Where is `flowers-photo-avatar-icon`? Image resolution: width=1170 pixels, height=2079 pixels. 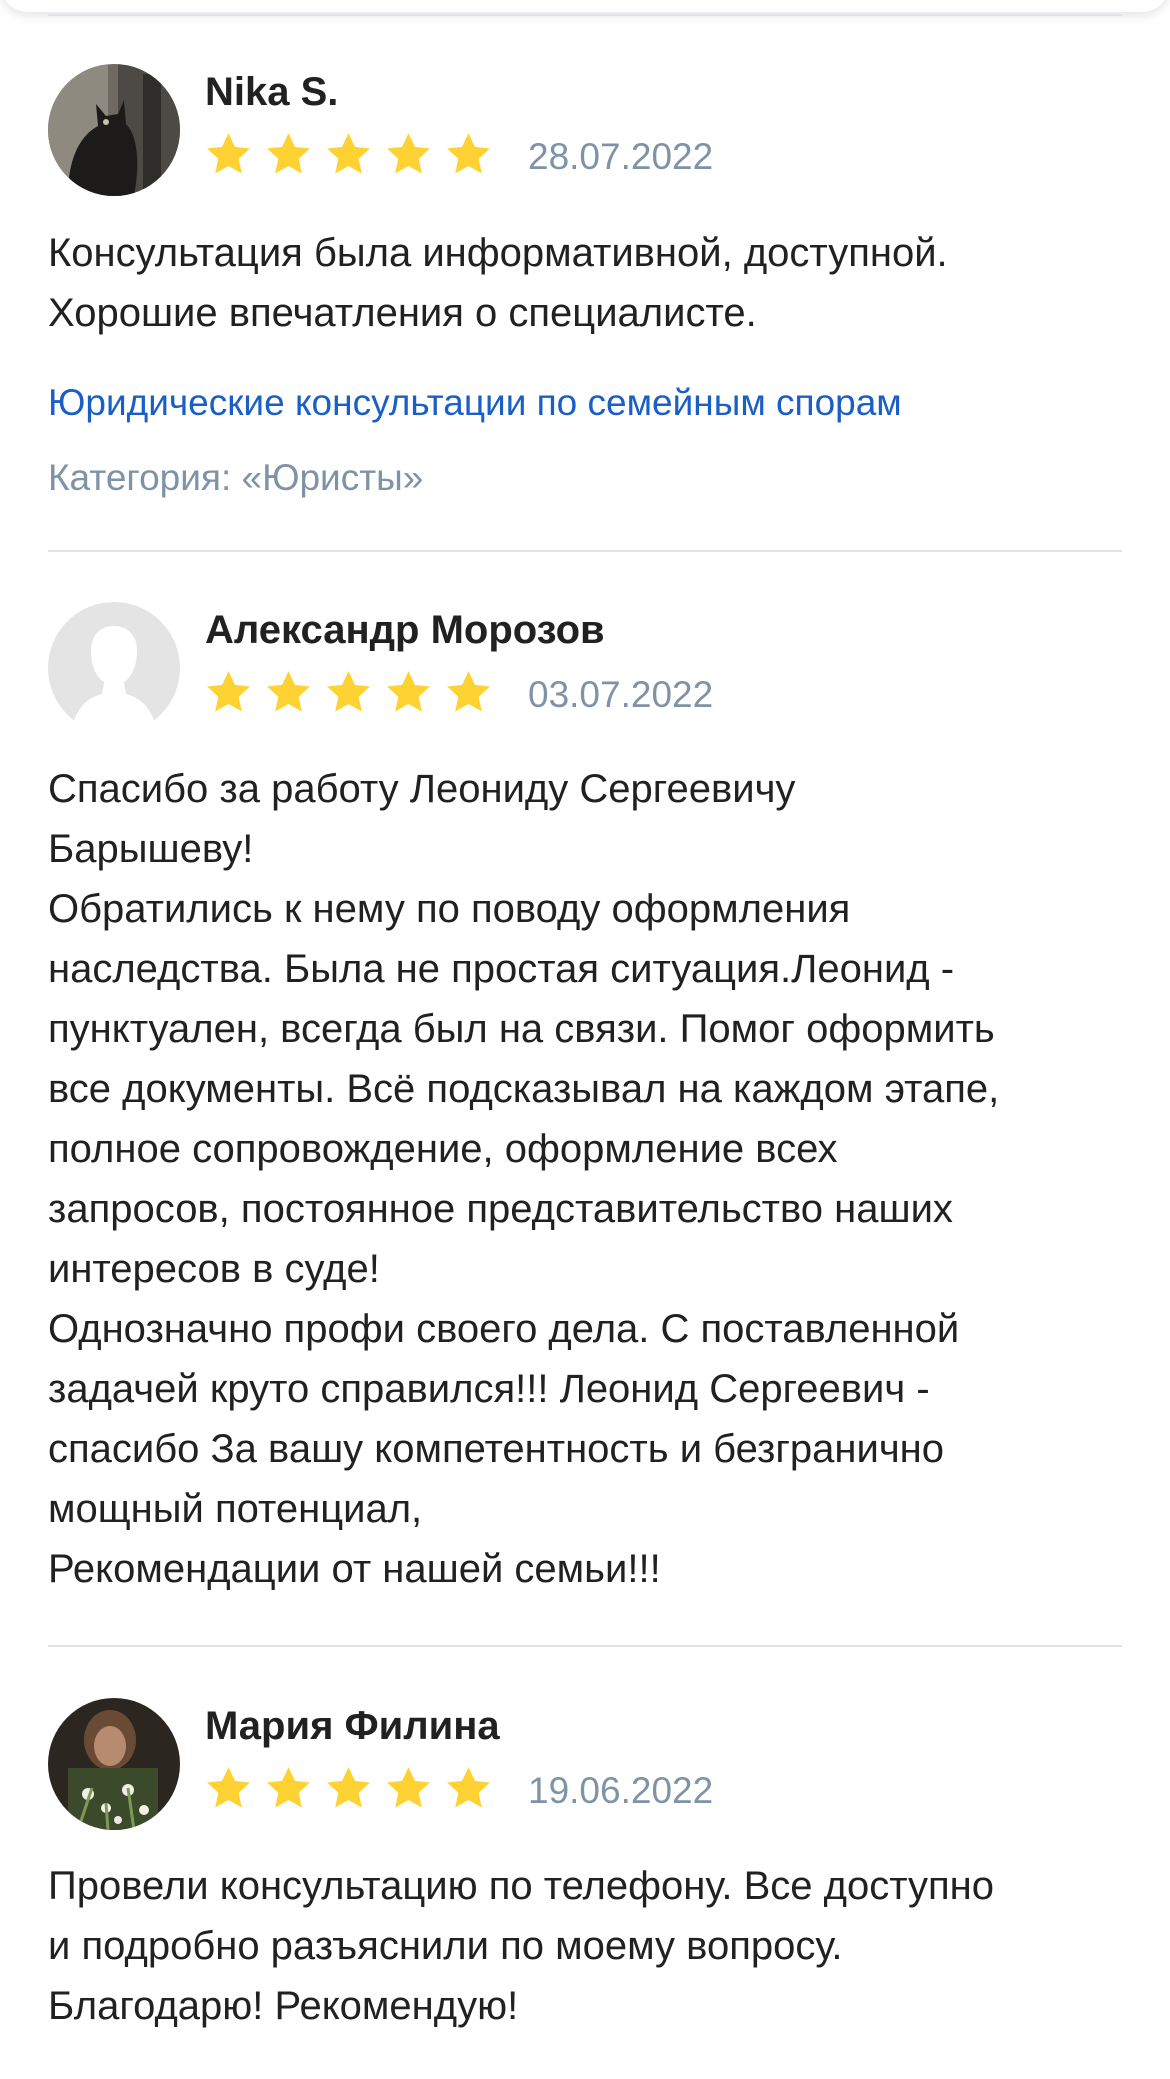 flowers-photo-avatar-icon is located at coordinates (114, 1764).